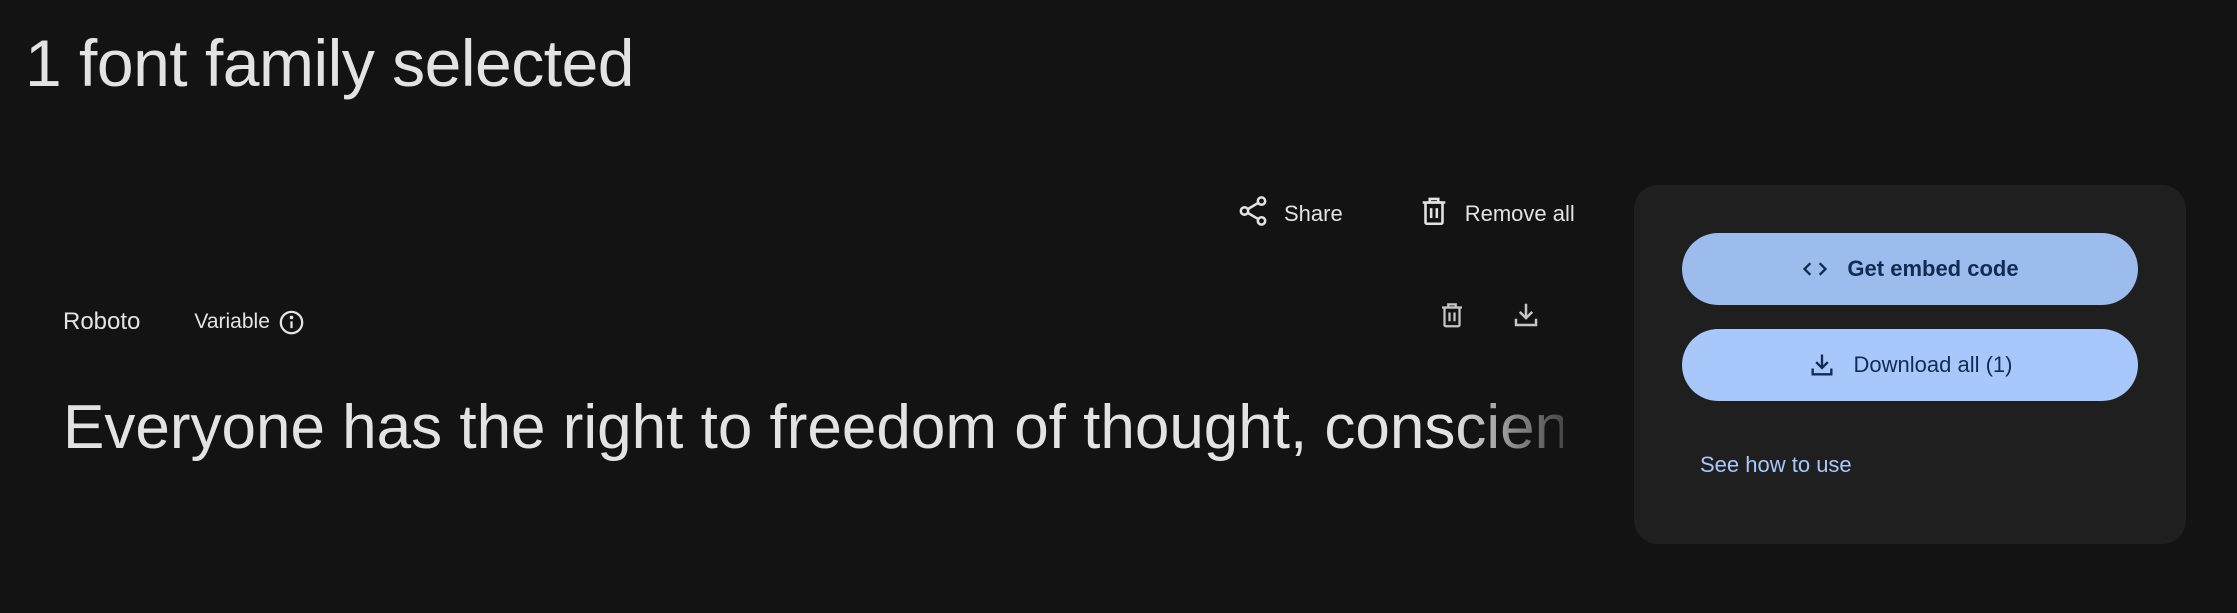 The image size is (2237, 613). What do you see at coordinates (1405, 214) in the screenshot?
I see `top-actions: Share Remove all` at bounding box center [1405, 214].